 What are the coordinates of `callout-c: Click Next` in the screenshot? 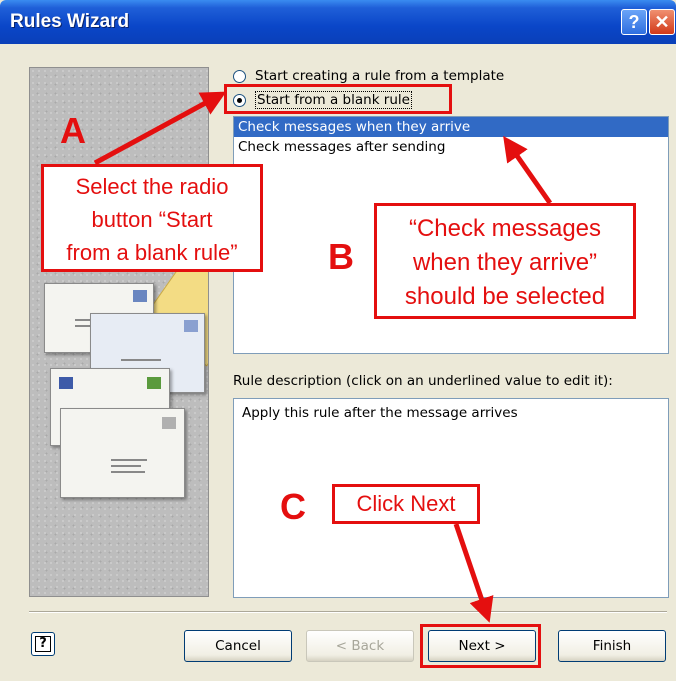 It's located at (406, 504).